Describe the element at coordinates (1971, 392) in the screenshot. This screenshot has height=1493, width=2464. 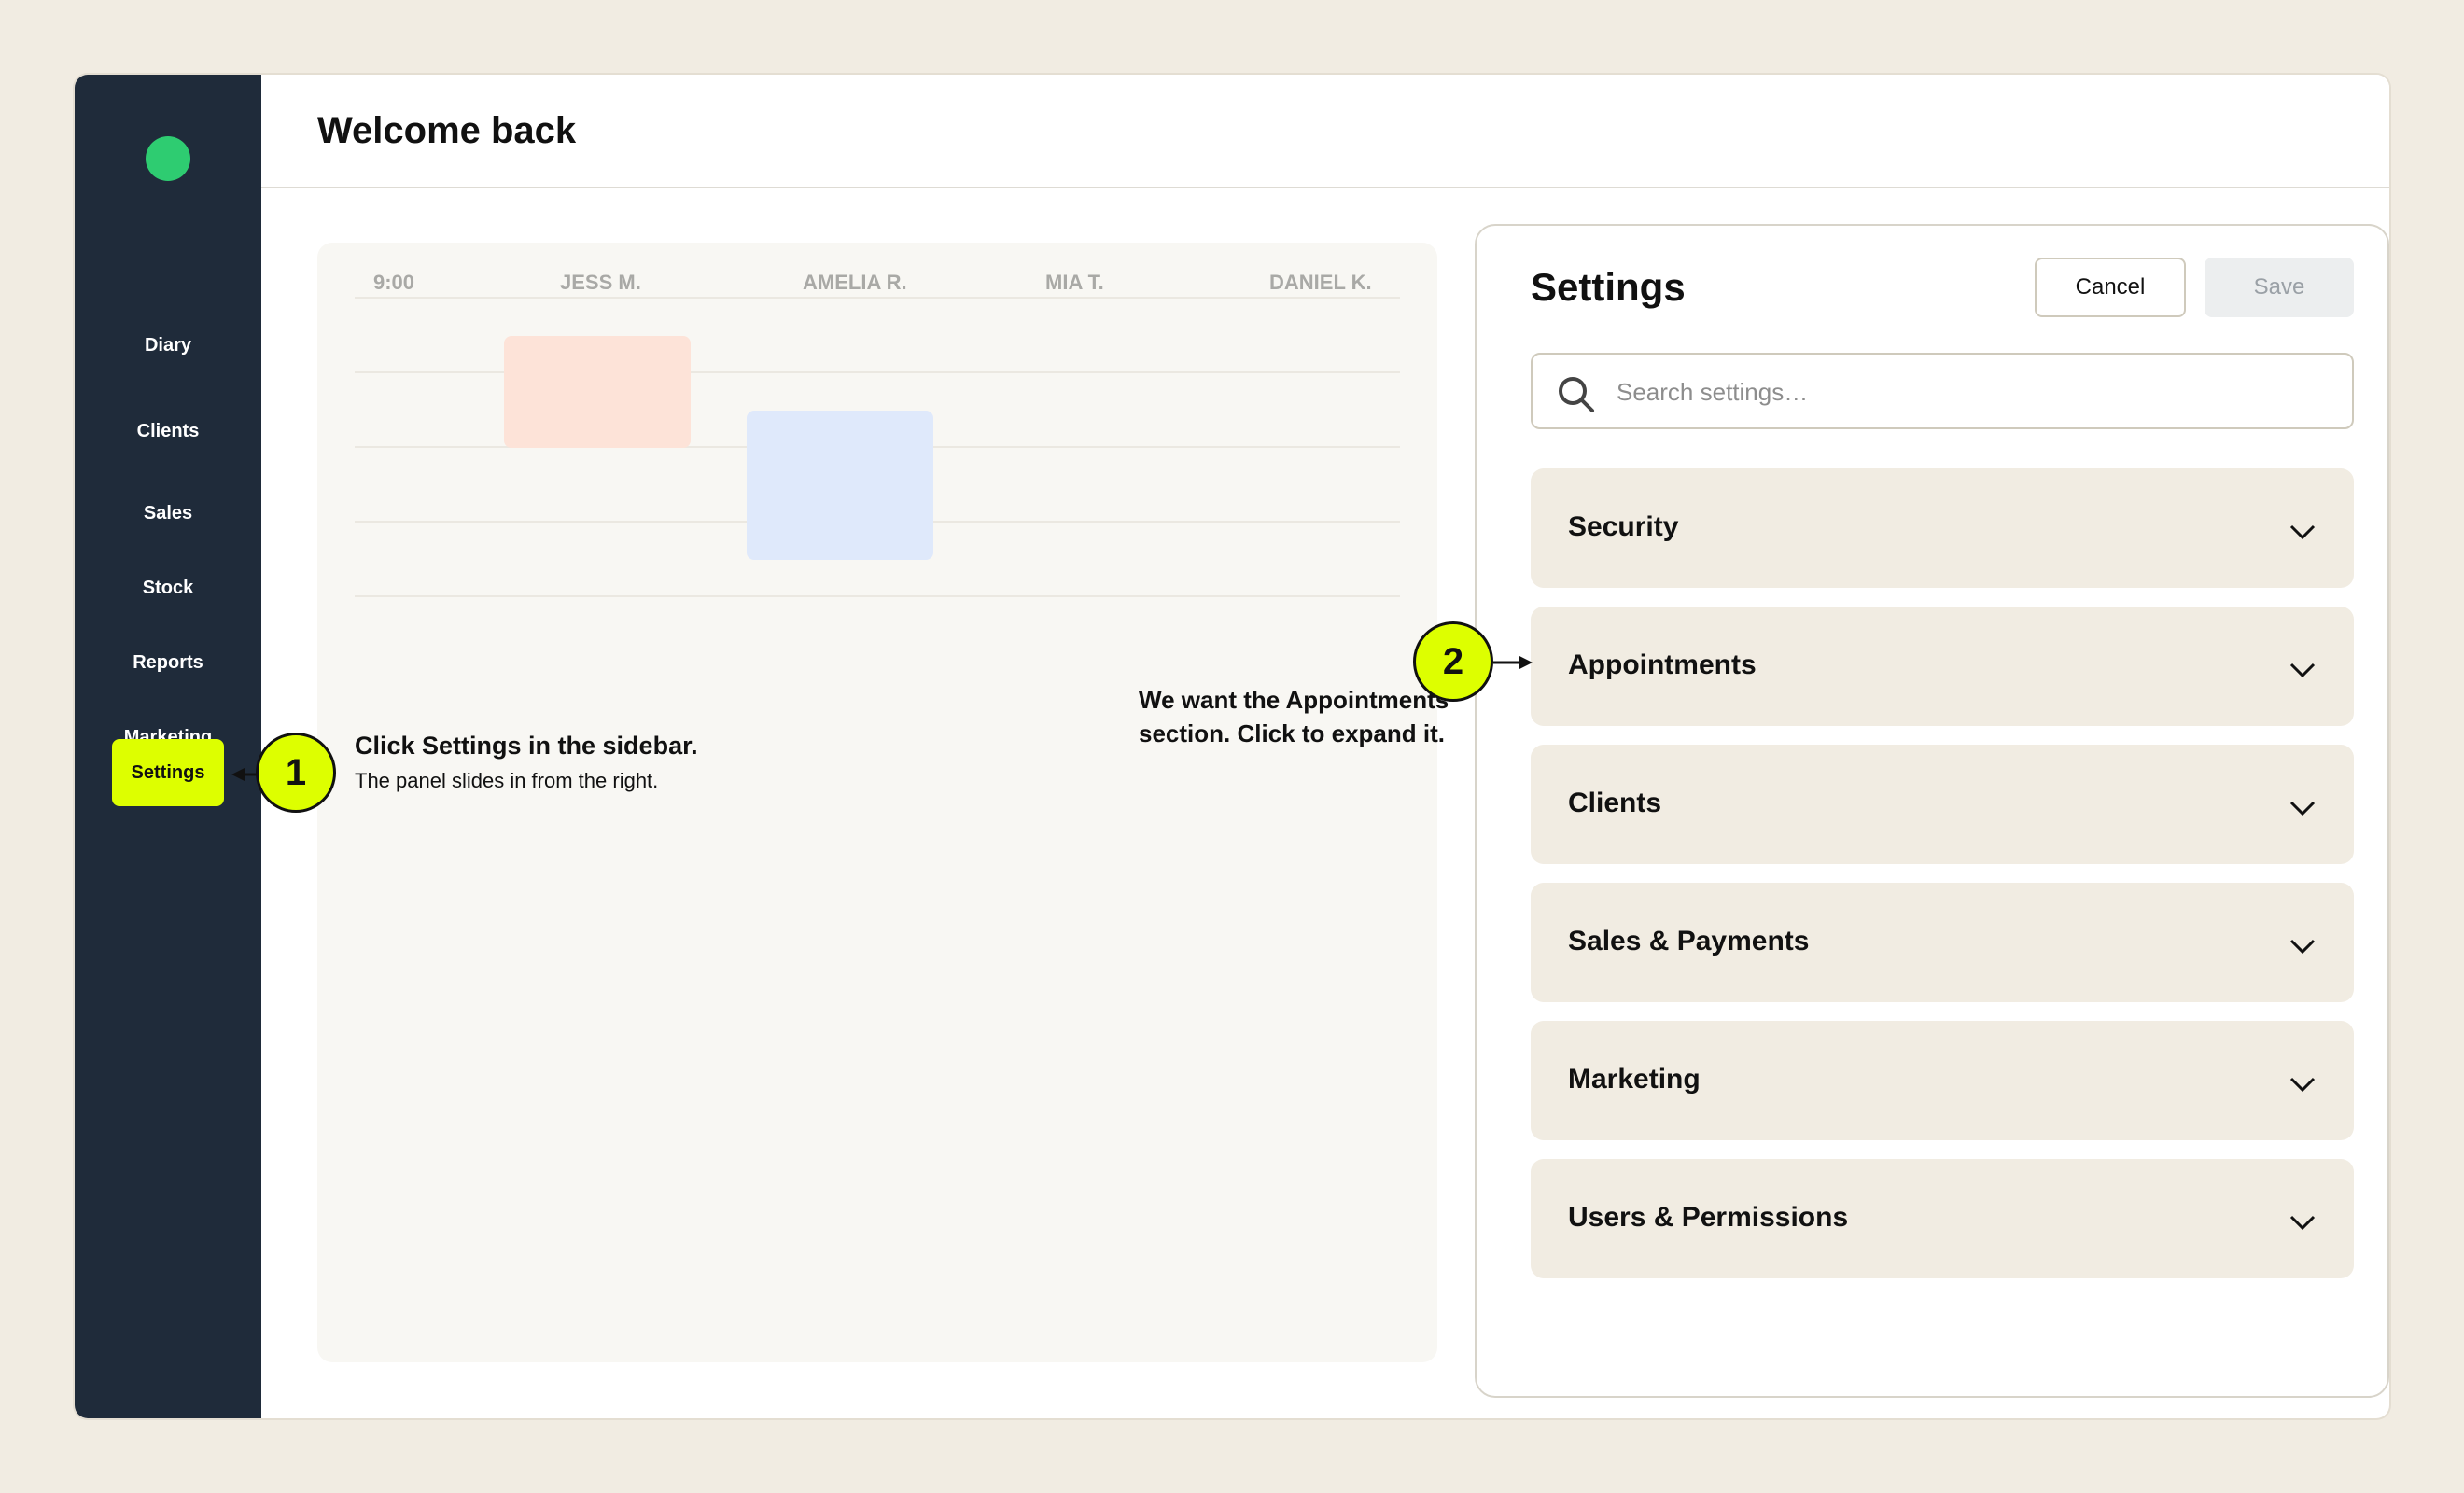
I see `search-input` at that location.